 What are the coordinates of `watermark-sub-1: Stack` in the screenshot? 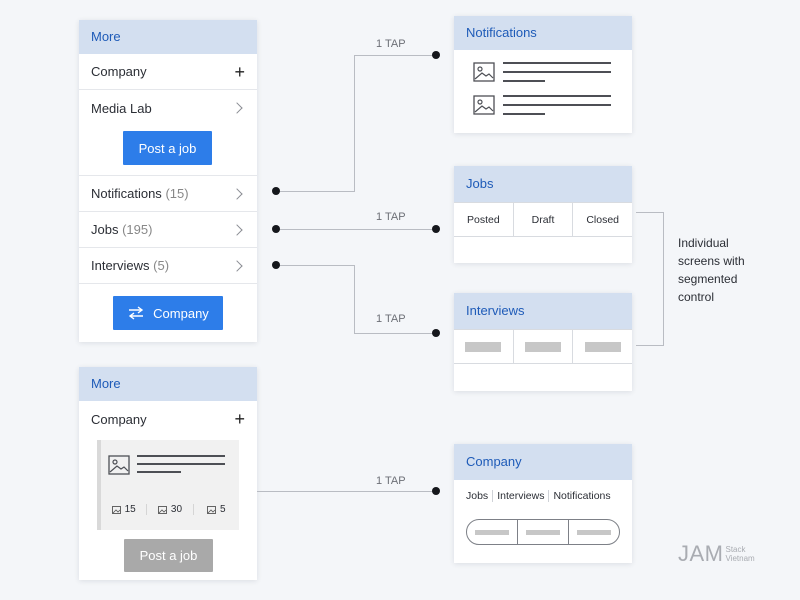 It's located at (735, 549).